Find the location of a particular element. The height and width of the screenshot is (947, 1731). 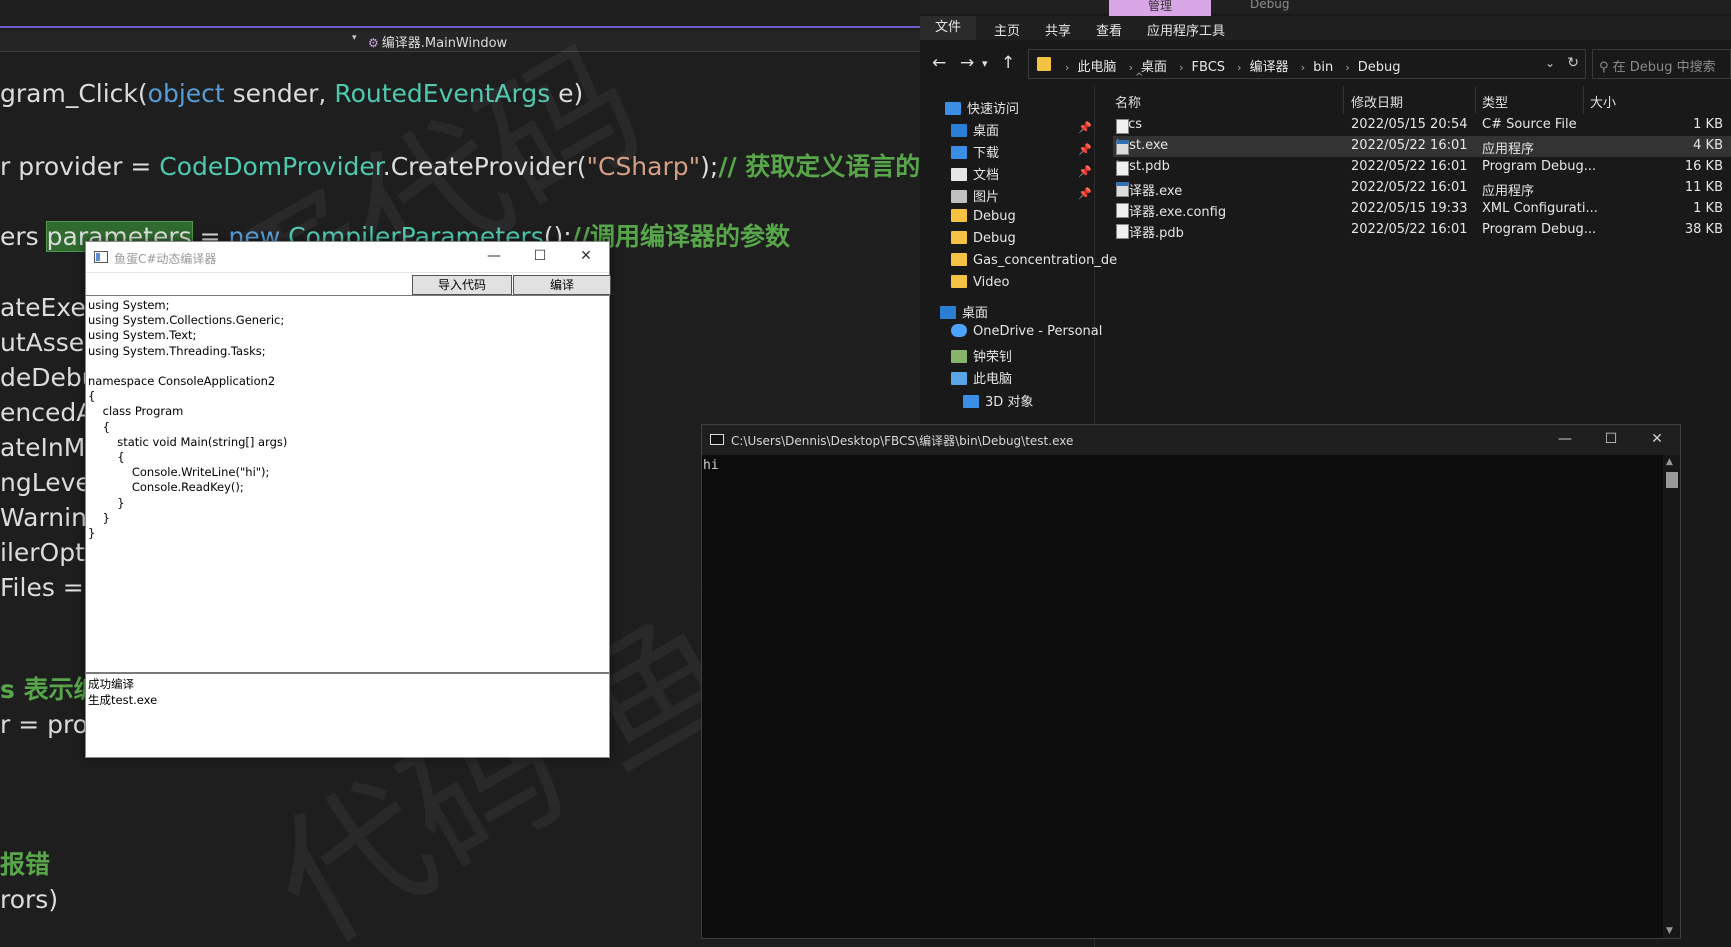

code-line: ngLeve is located at coordinates (45, 483).